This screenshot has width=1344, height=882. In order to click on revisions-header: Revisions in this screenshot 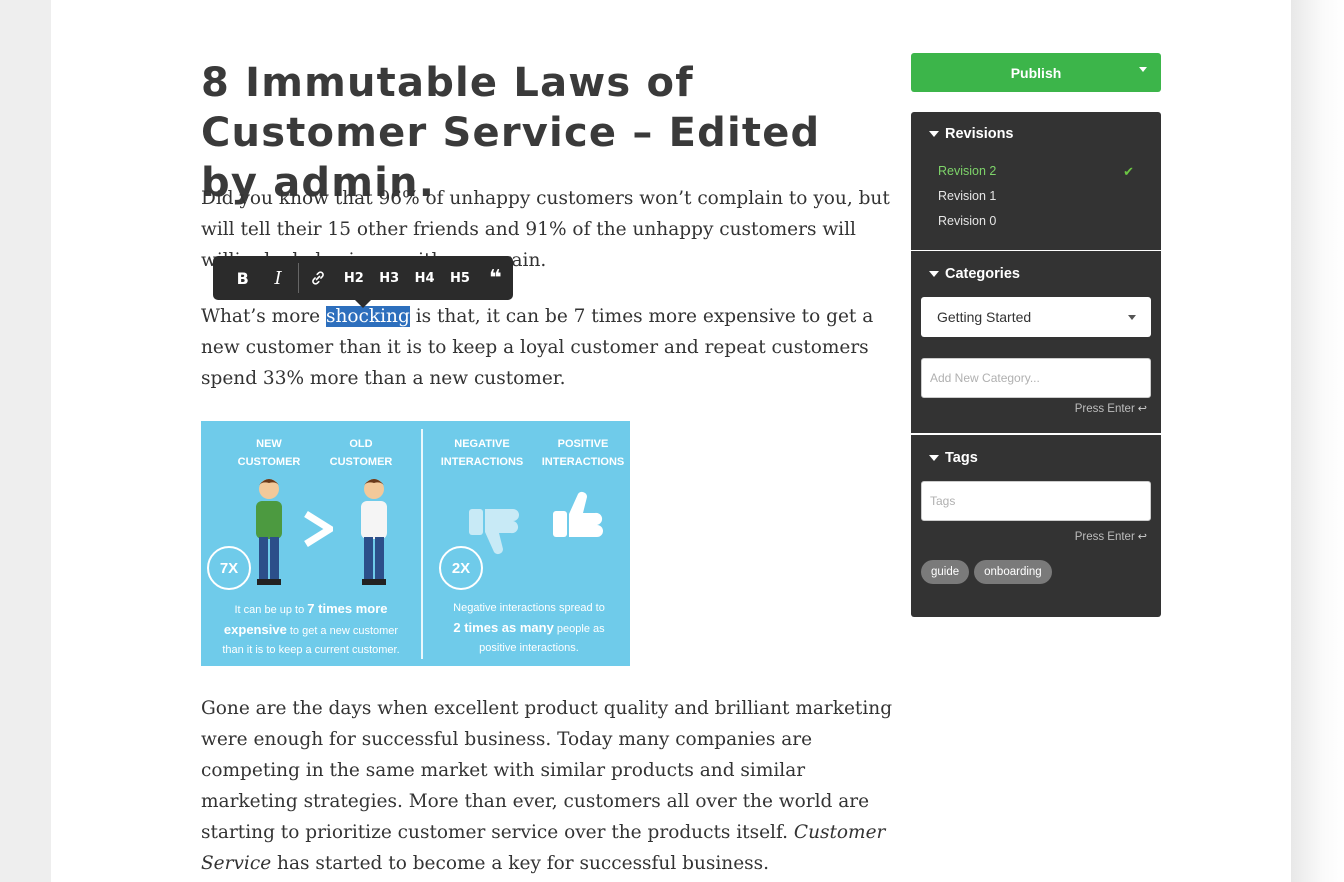, I will do `click(971, 134)`.